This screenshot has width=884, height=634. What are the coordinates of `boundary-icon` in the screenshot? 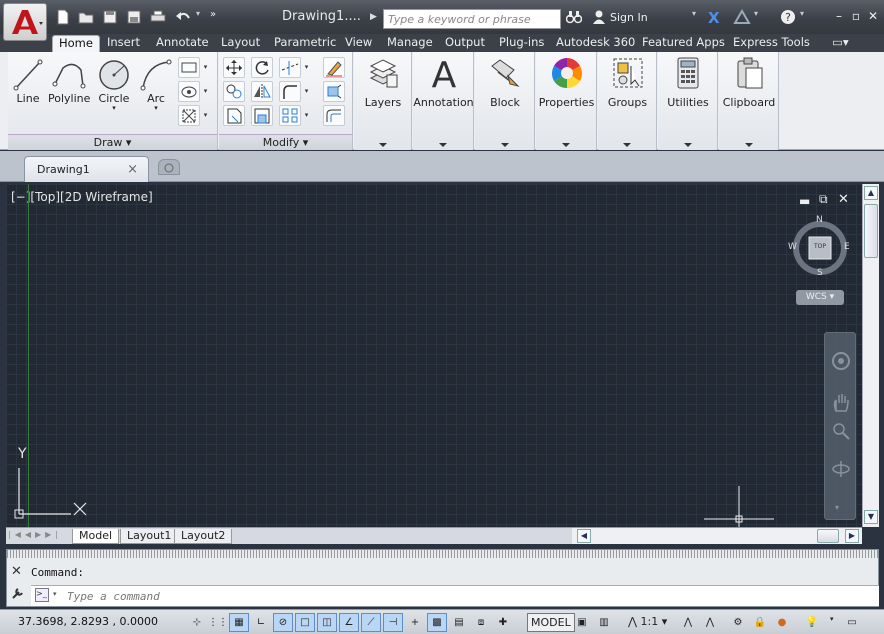 It's located at (189, 115).